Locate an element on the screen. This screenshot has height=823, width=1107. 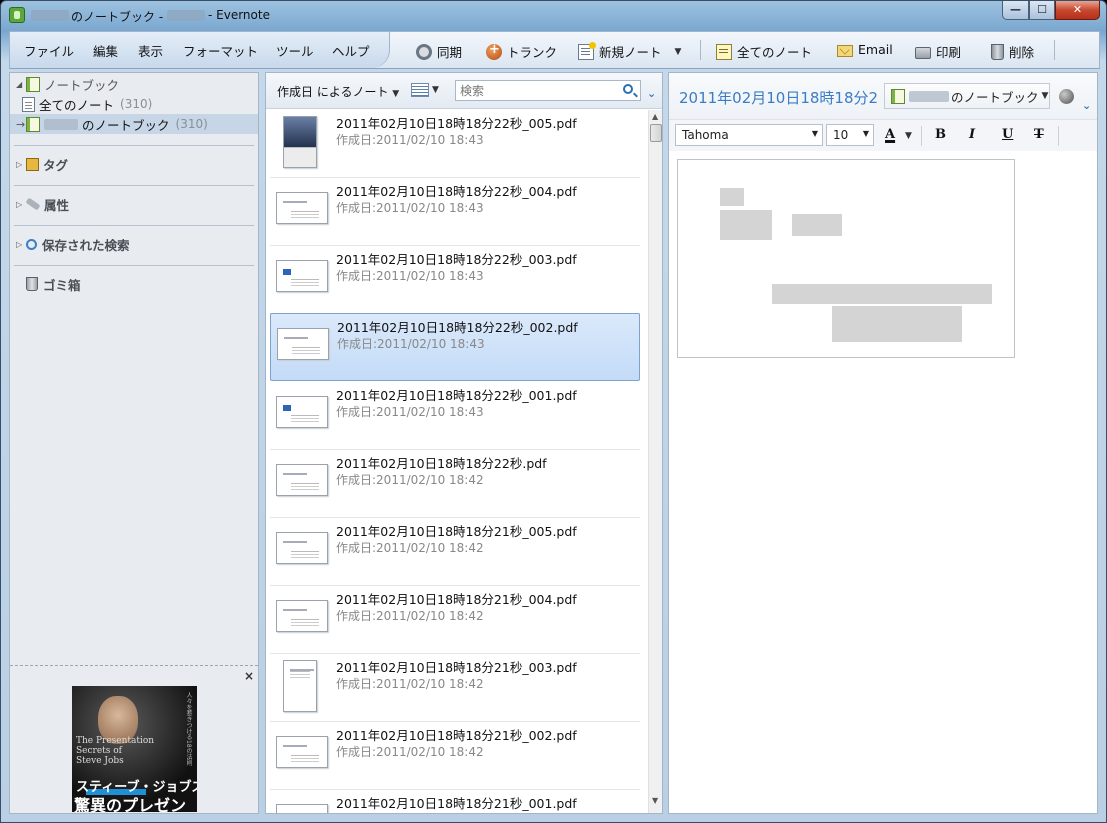
saved-search-icon is located at coordinates (31, 244).